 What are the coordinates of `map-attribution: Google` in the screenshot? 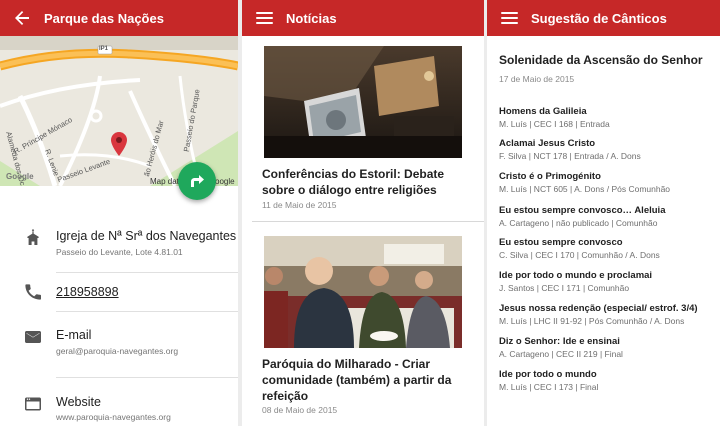 It's located at (20, 176).